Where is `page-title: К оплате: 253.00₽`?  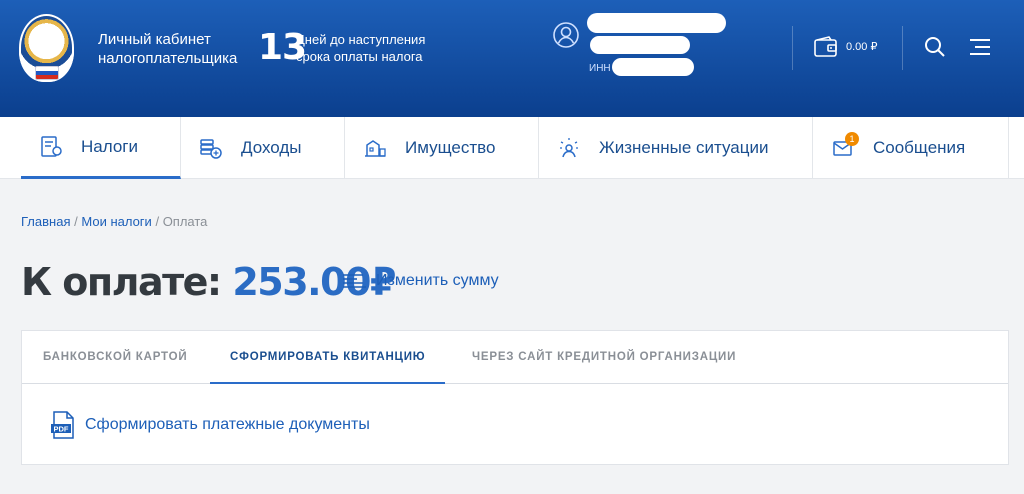
page-title: К оплате: 253.00₽ is located at coordinates (208, 282).